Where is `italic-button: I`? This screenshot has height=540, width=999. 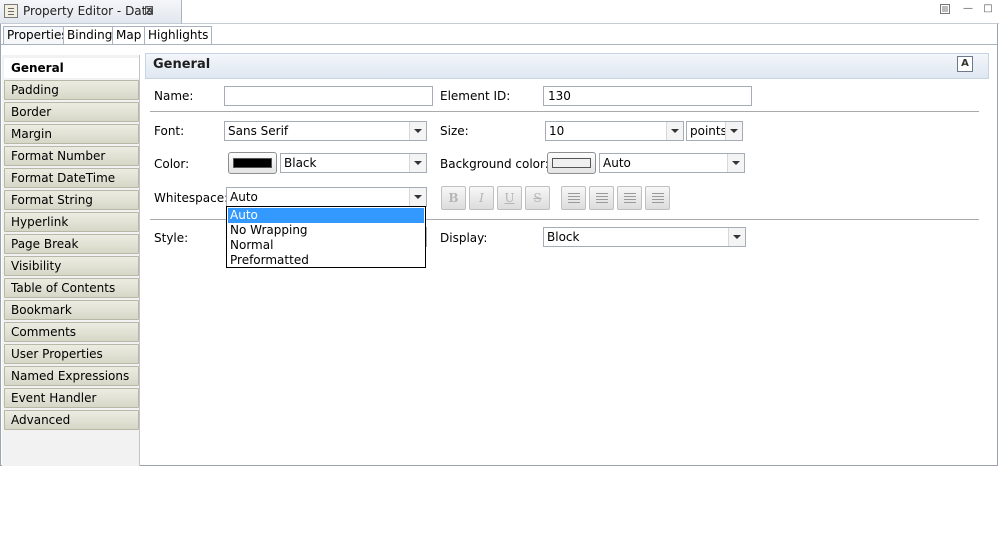
italic-button: I is located at coordinates (481, 198).